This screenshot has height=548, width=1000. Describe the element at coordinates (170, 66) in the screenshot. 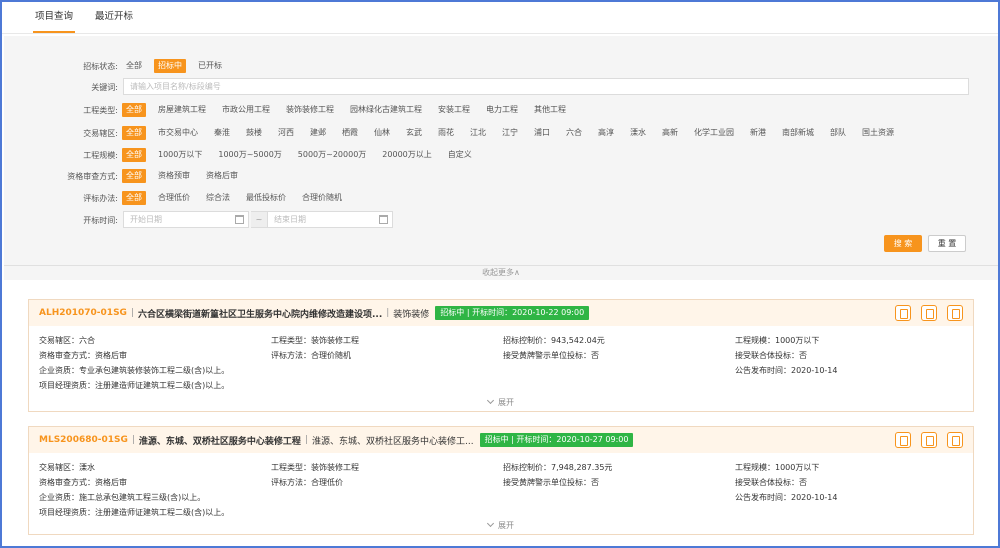

I see `status-option-bidding: 招标中` at that location.